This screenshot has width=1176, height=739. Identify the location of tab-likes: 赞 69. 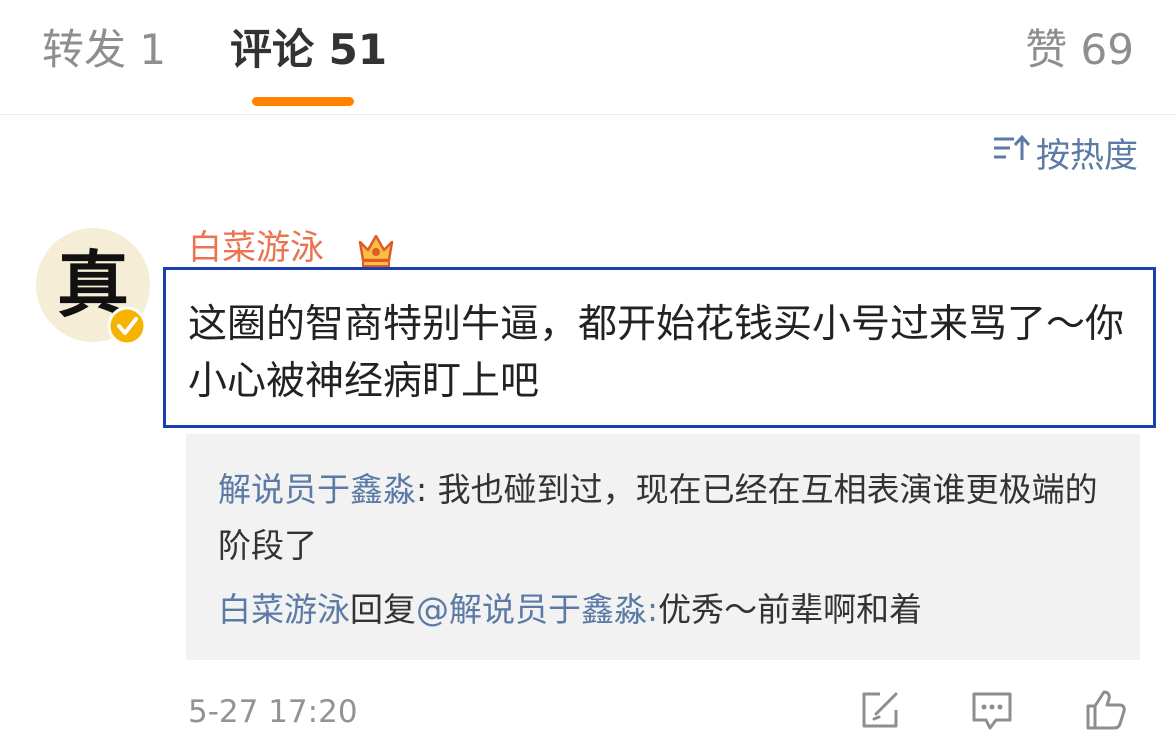
(1079, 50).